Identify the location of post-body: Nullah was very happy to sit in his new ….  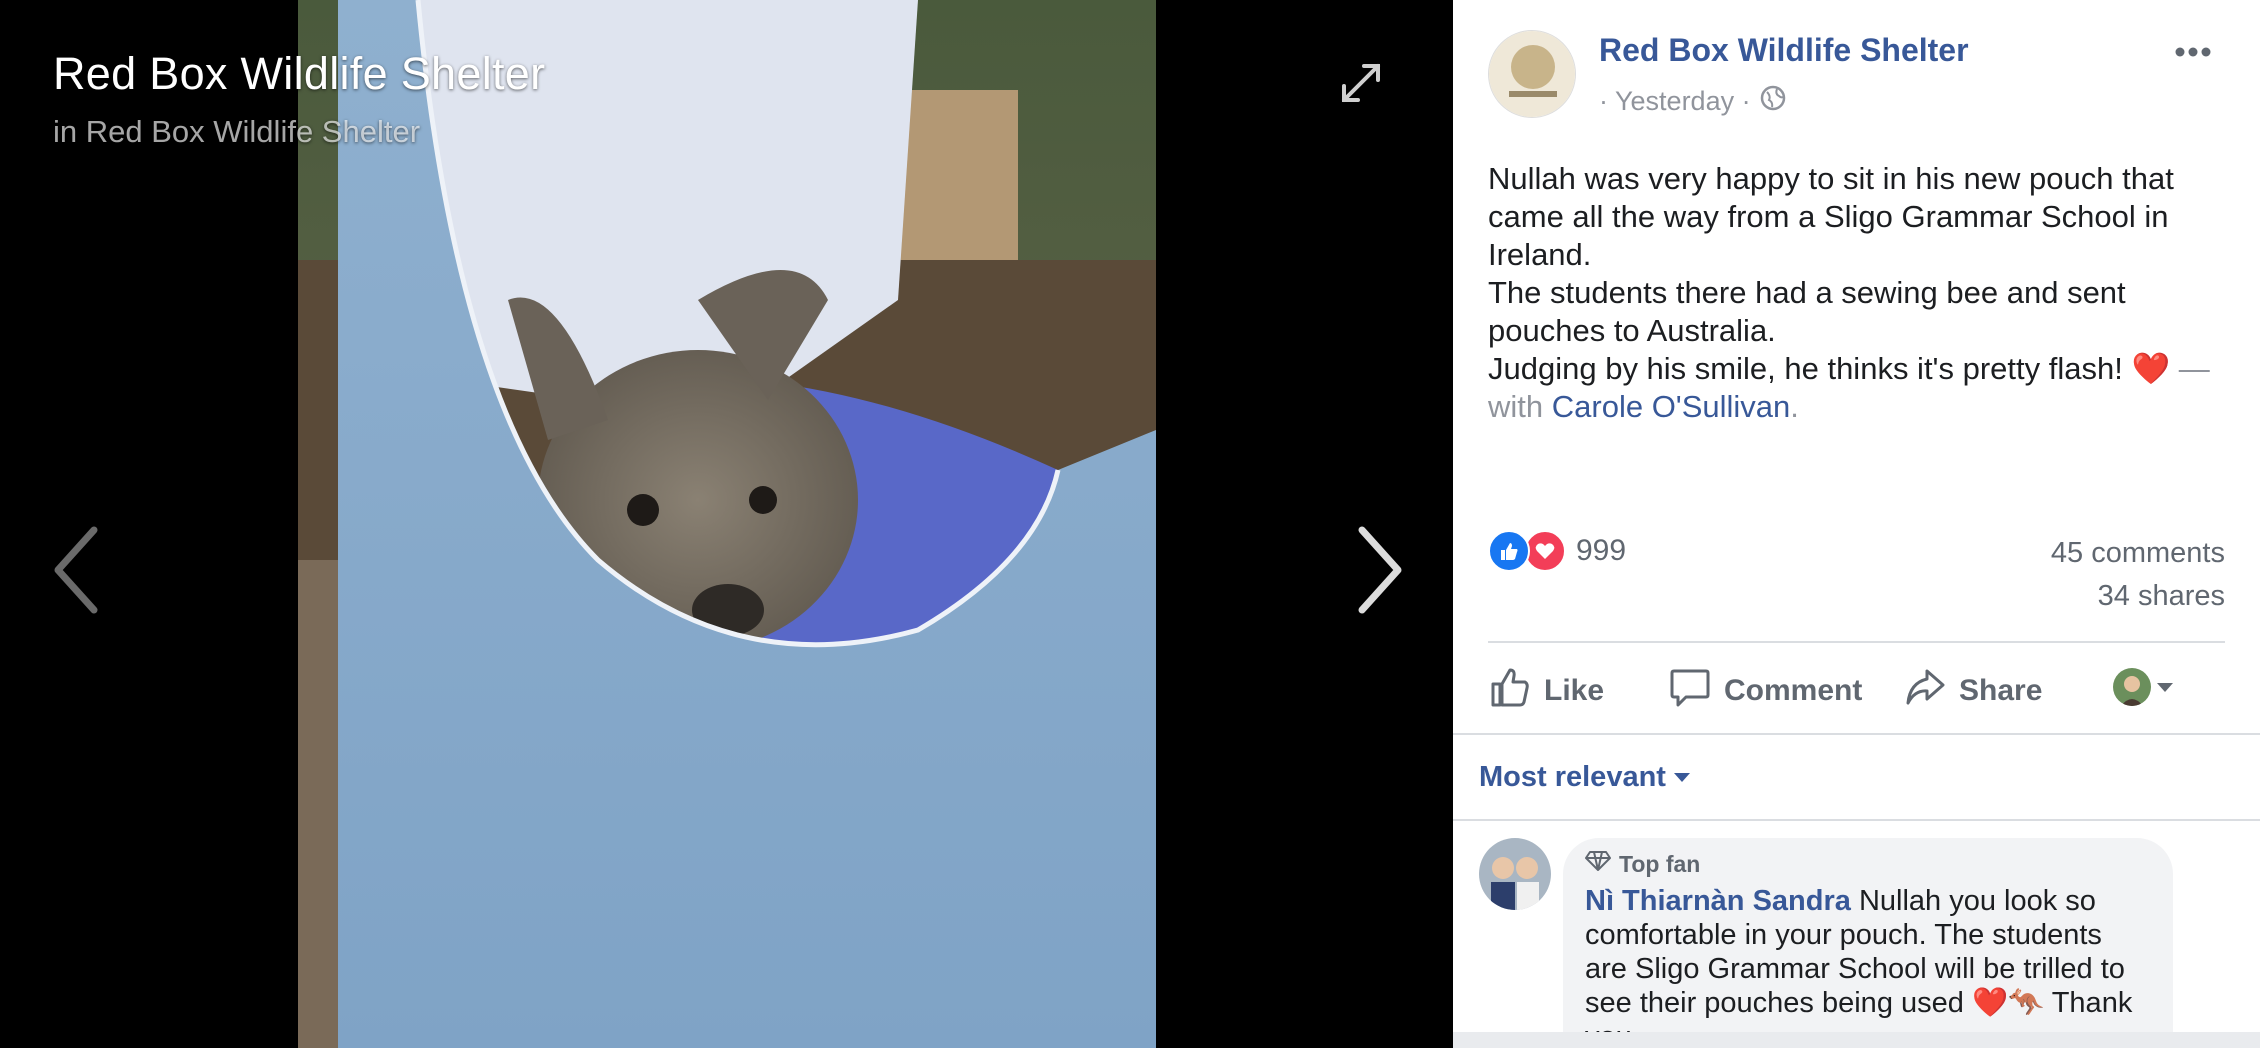
(1855, 293).